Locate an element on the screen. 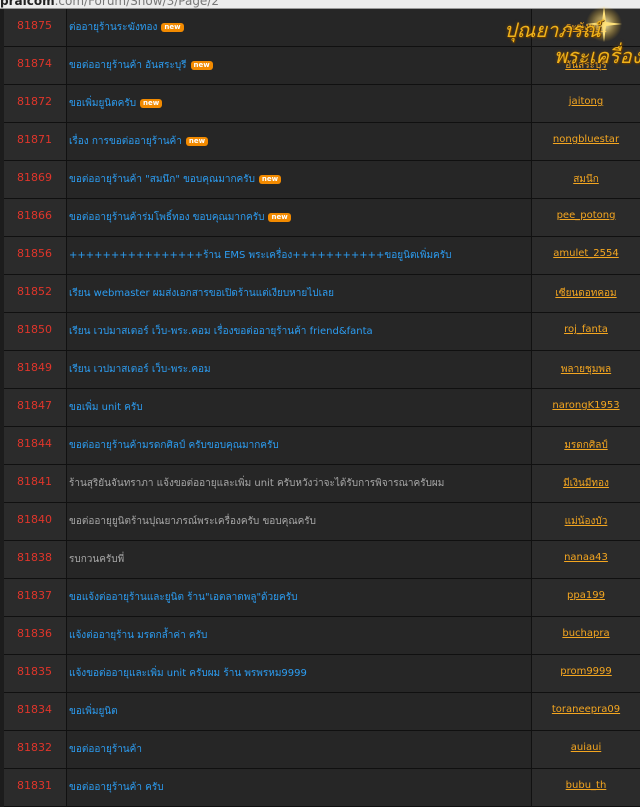 This screenshot has height=807, width=640. topic-id-cell: 81831 is located at coordinates (35, 787).